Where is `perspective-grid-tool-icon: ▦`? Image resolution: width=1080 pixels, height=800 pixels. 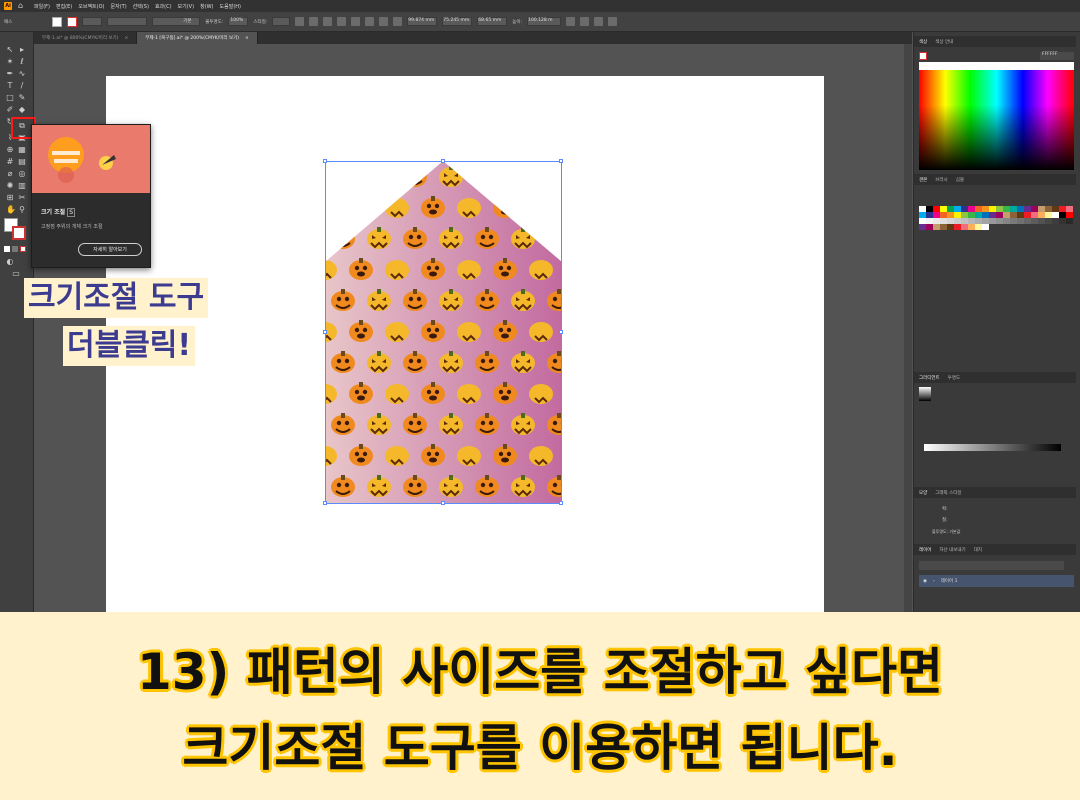 perspective-grid-tool-icon: ▦ is located at coordinates (22, 150).